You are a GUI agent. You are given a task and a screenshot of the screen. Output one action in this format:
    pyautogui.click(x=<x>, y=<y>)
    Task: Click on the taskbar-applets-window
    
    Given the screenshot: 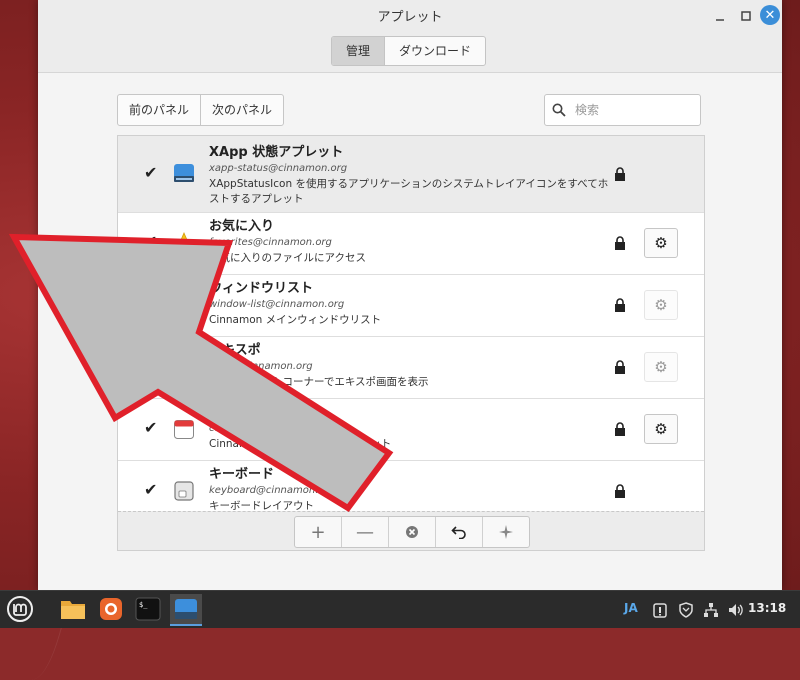 What is the action you would take?
    pyautogui.click(x=186, y=610)
    